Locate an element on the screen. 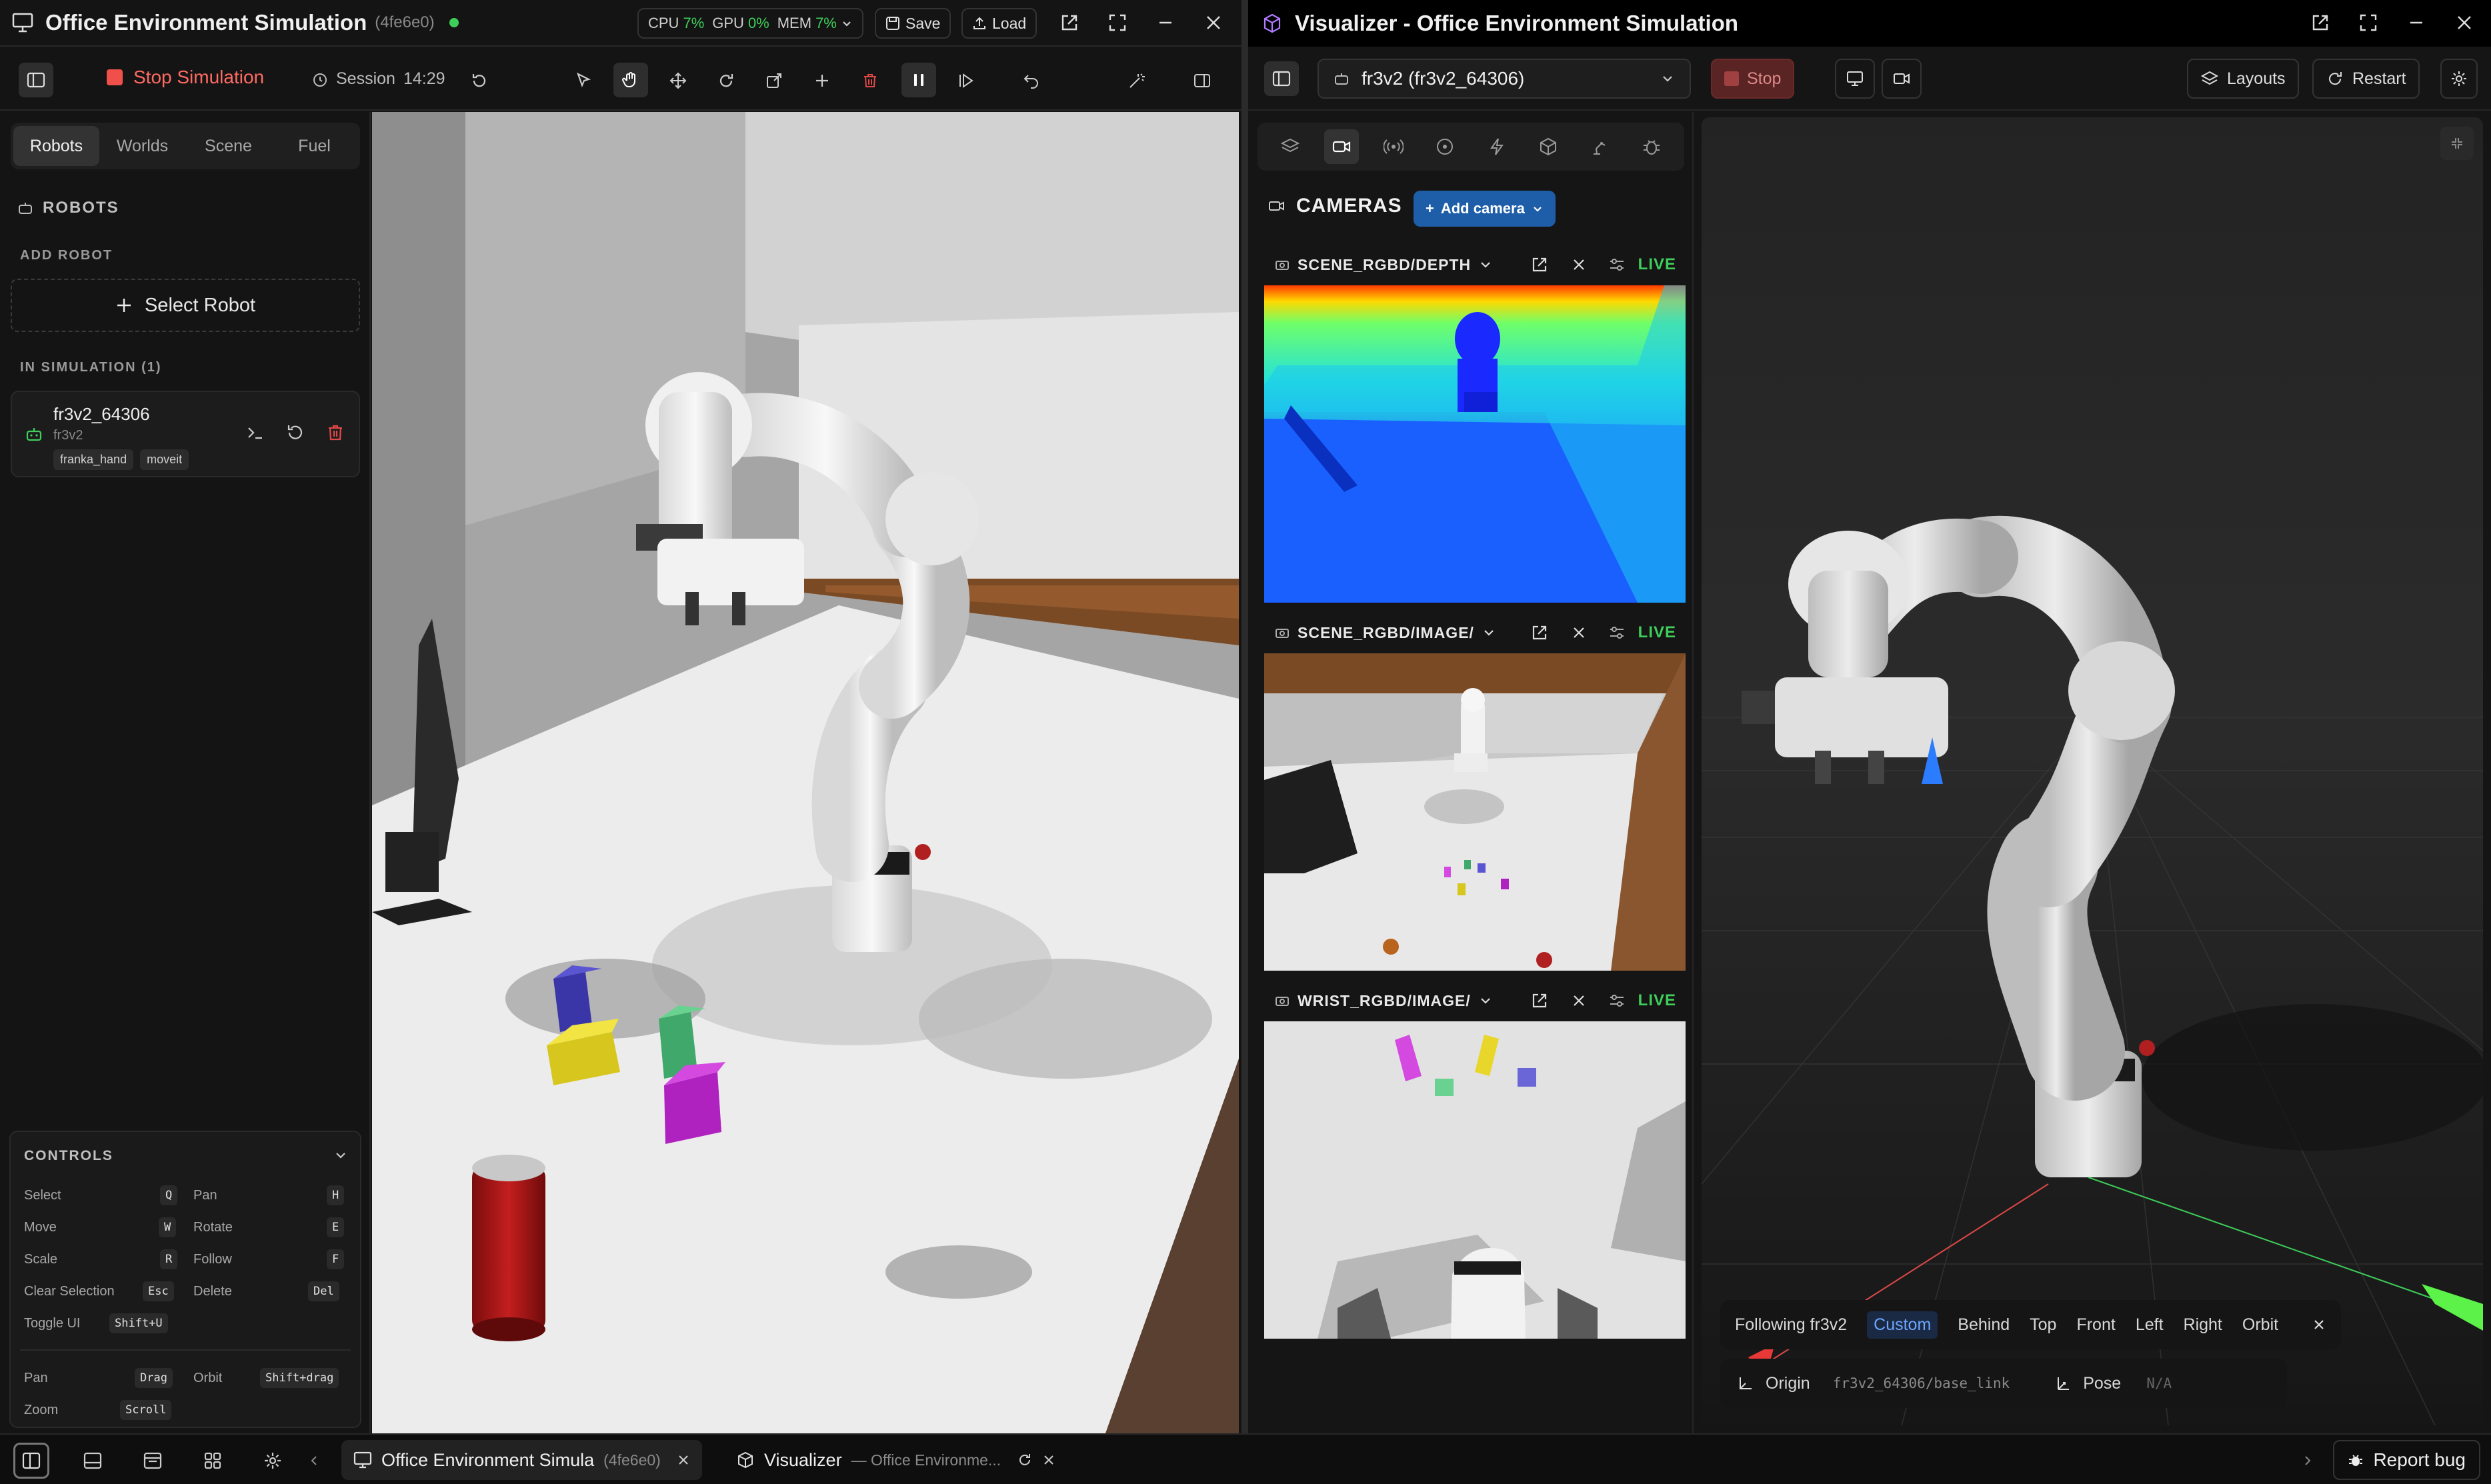 This screenshot has width=2491, height=1484. robot-arm-icon is located at coordinates (1600, 146).